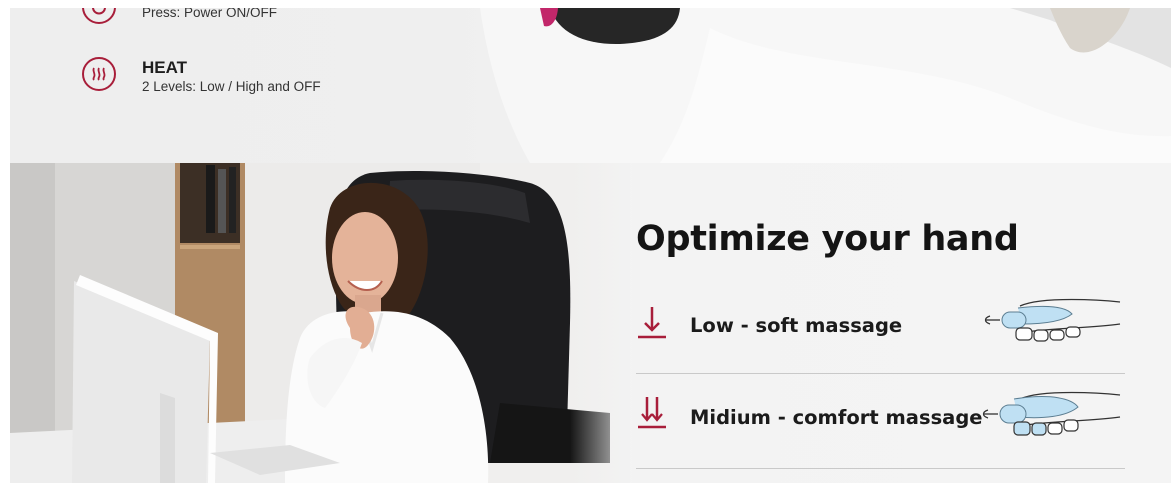 Image resolution: width=1171 pixels, height=483 pixels. I want to click on mode-medium: Midium - comfort massage, so click(880, 437).